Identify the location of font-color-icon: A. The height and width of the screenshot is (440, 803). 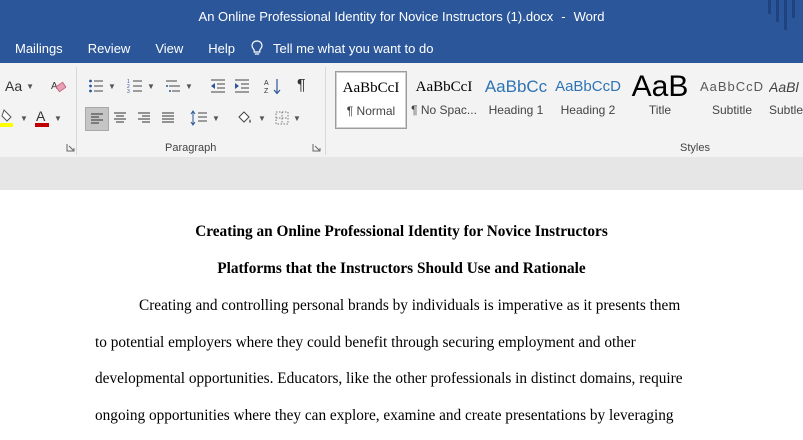
(42, 117).